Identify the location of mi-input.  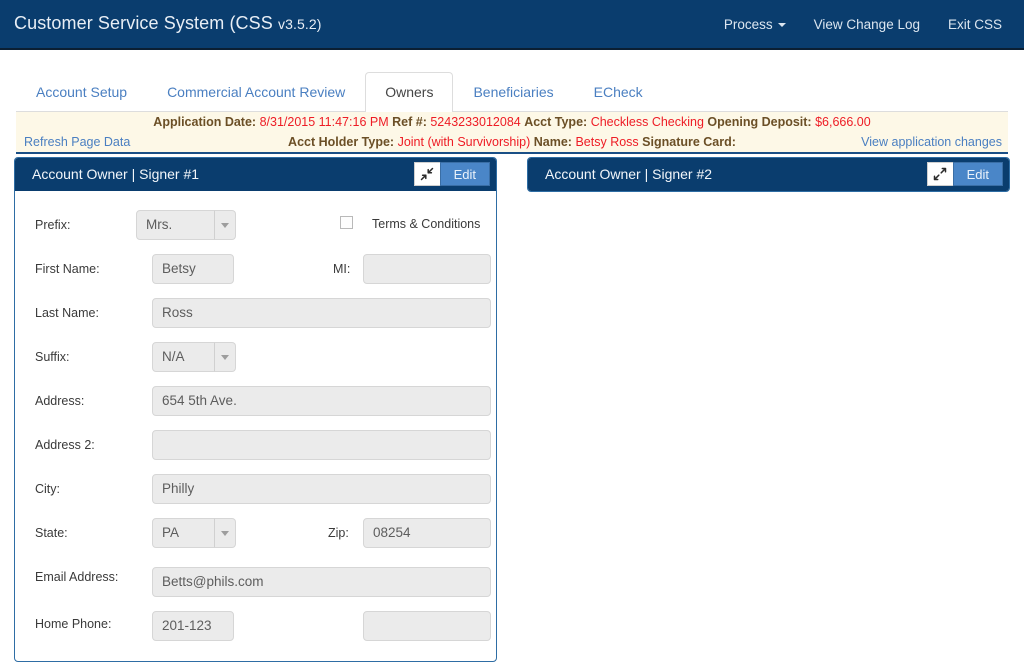
(427, 269).